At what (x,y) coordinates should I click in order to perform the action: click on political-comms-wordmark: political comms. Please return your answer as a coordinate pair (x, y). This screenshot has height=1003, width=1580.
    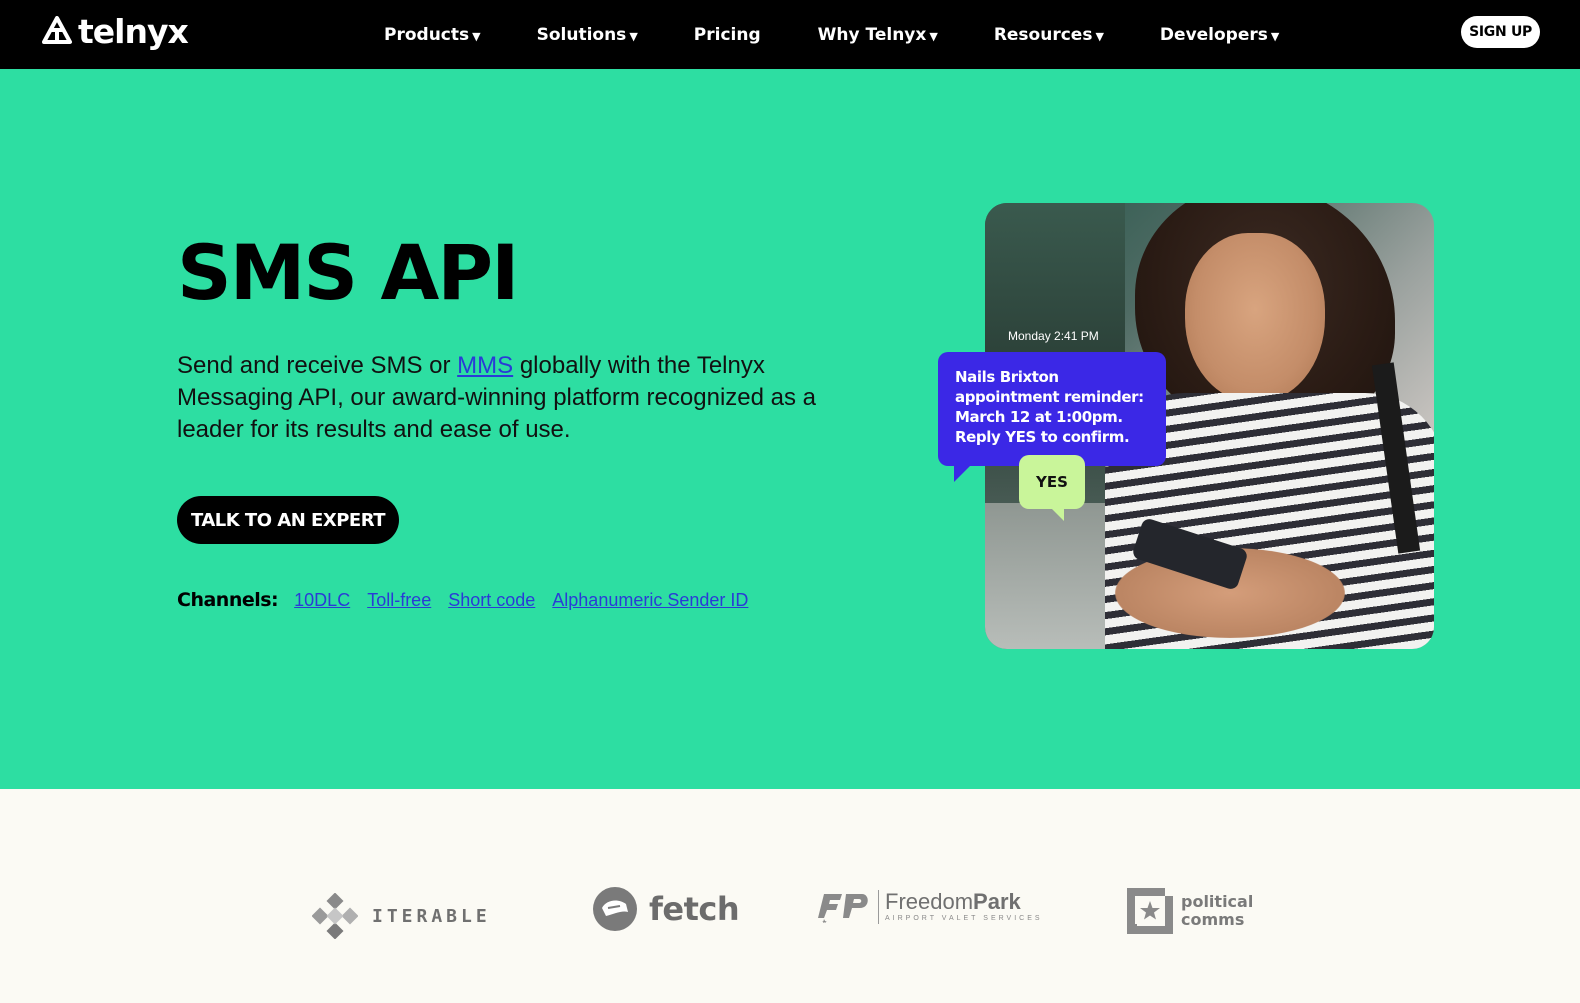
    Looking at the image, I should click on (1217, 911).